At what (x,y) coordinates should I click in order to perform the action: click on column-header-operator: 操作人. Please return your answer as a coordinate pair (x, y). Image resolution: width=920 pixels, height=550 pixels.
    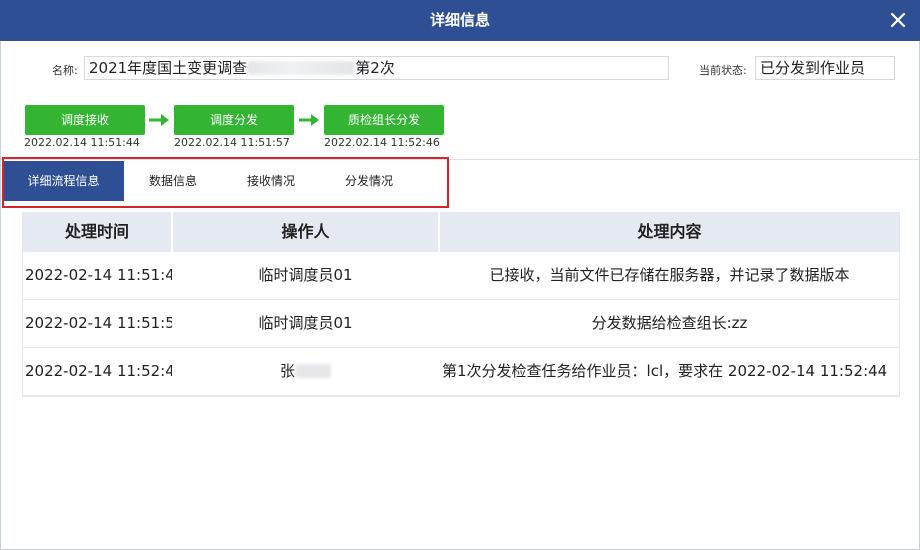
    Looking at the image, I should click on (305, 232).